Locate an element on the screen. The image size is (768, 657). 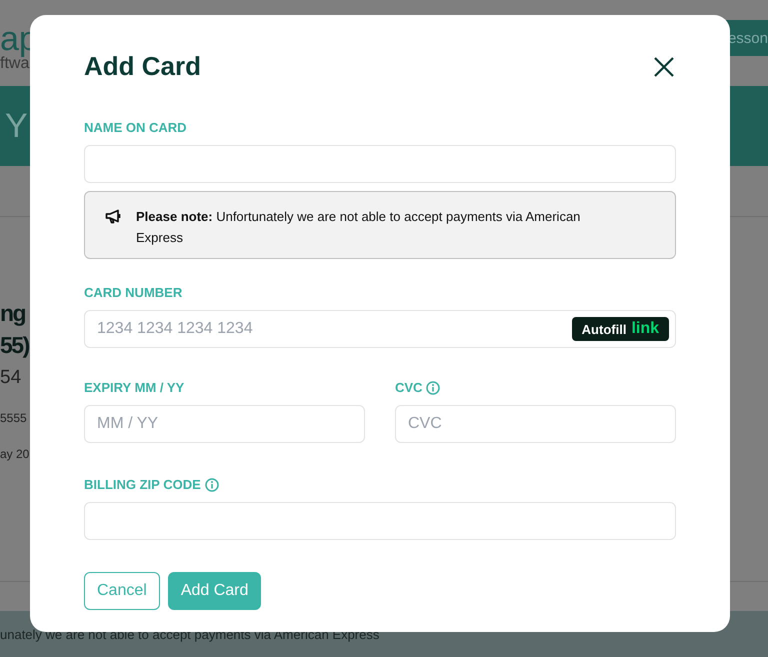
field-label: EXPIRY MM / YY is located at coordinates (134, 387).